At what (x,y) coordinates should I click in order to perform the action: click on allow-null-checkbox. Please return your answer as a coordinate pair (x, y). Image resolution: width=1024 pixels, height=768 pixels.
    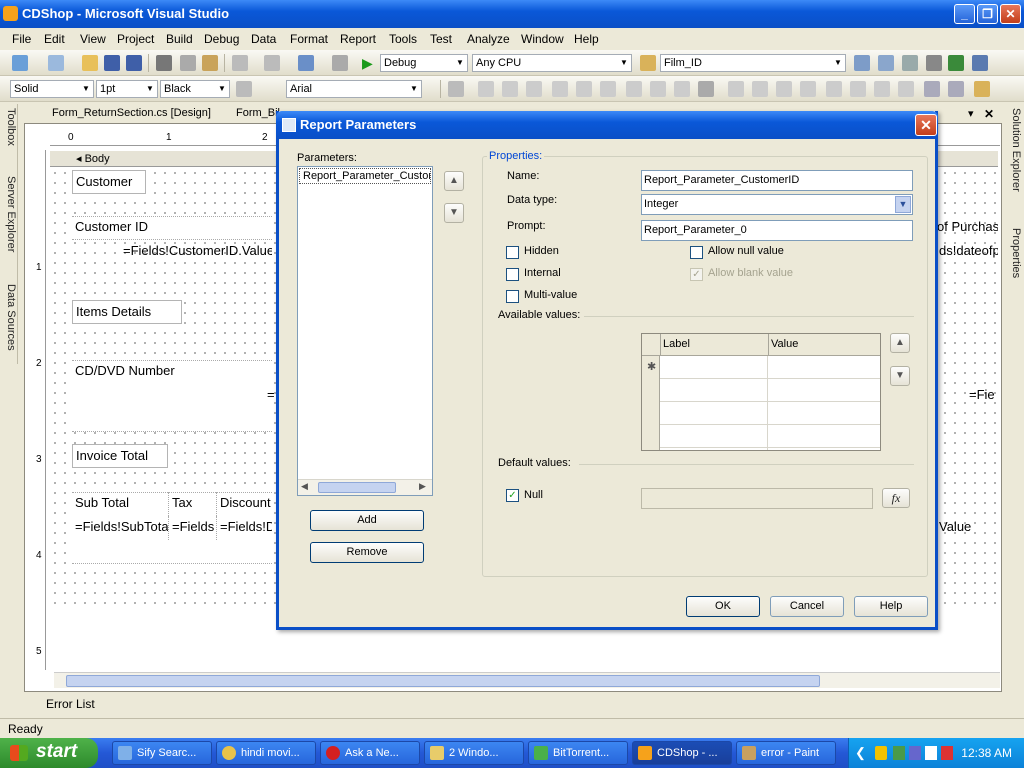
    Looking at the image, I should click on (696, 252).